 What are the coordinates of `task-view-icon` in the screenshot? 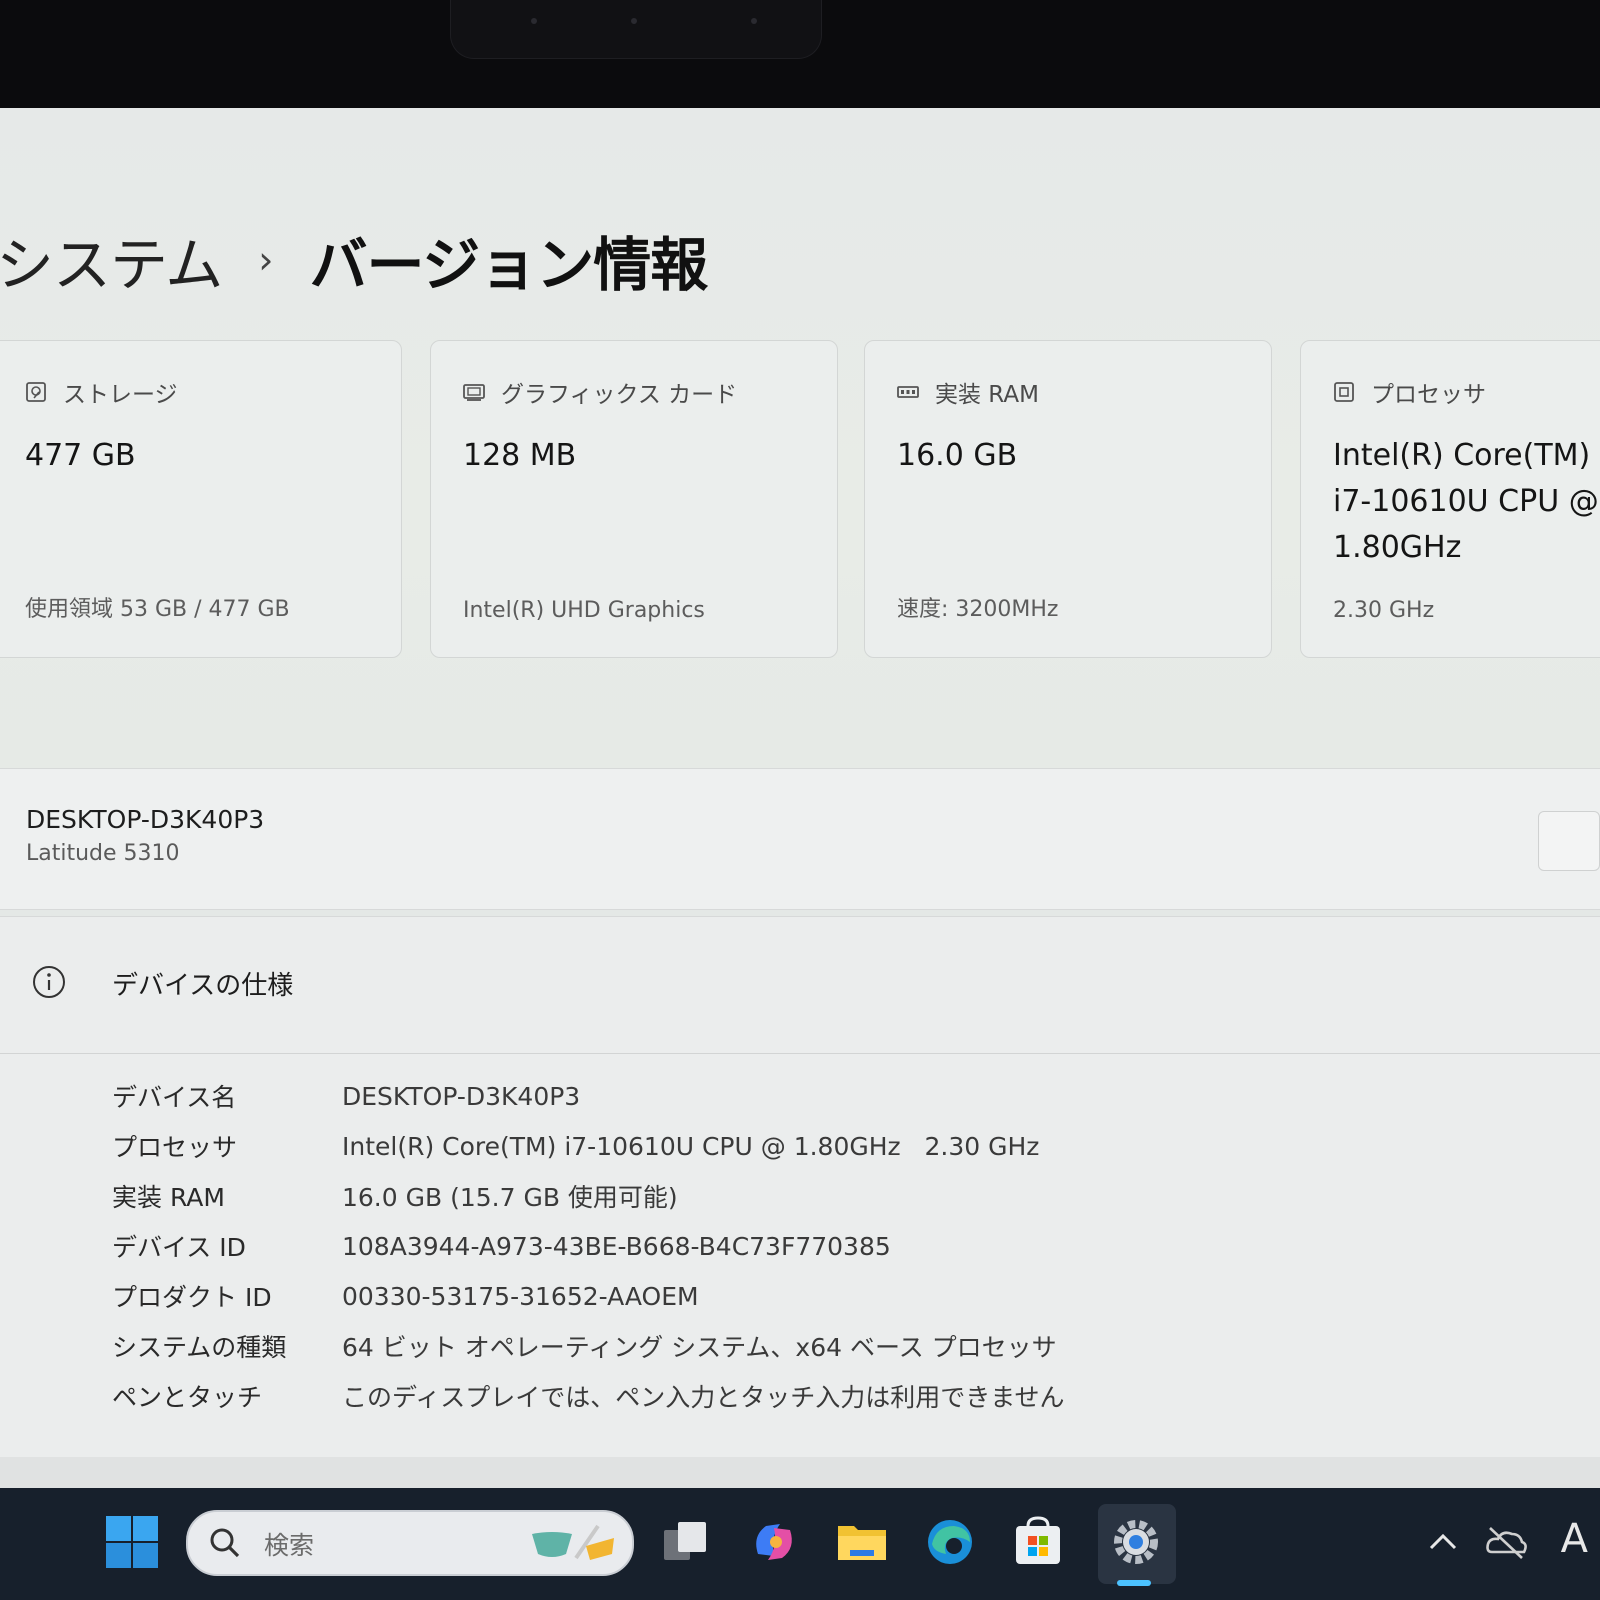 It's located at (686, 1542).